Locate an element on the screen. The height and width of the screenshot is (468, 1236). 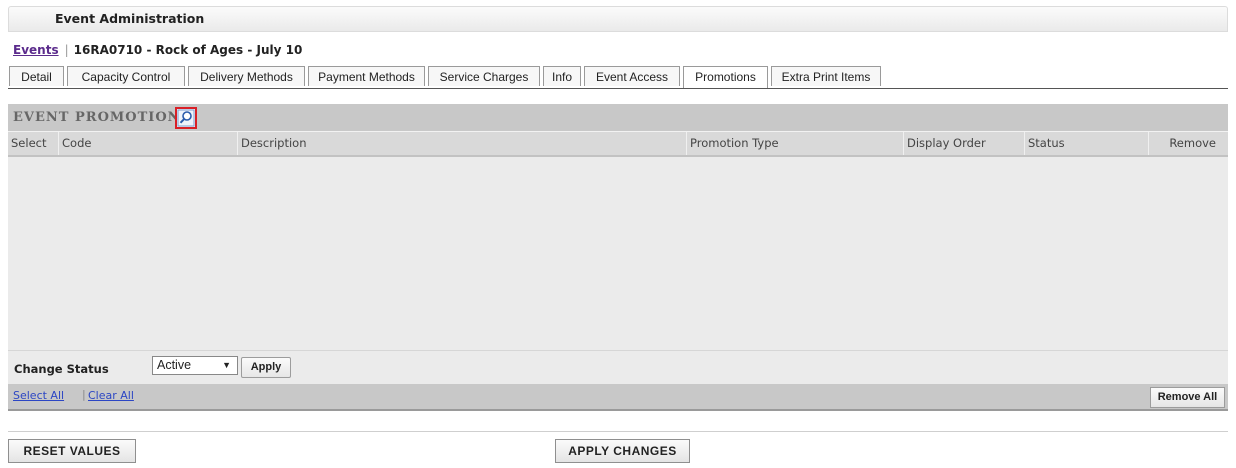
column-header-description: Description is located at coordinates (461, 143).